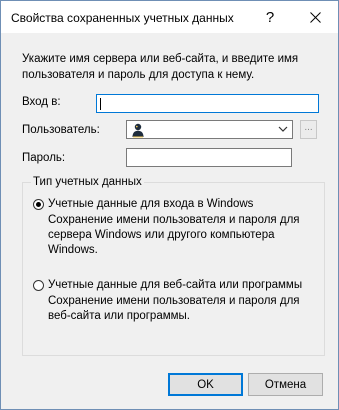 The width and height of the screenshot is (339, 410). What do you see at coordinates (61, 130) in the screenshot?
I see `user-label: Пользователь:` at bounding box center [61, 130].